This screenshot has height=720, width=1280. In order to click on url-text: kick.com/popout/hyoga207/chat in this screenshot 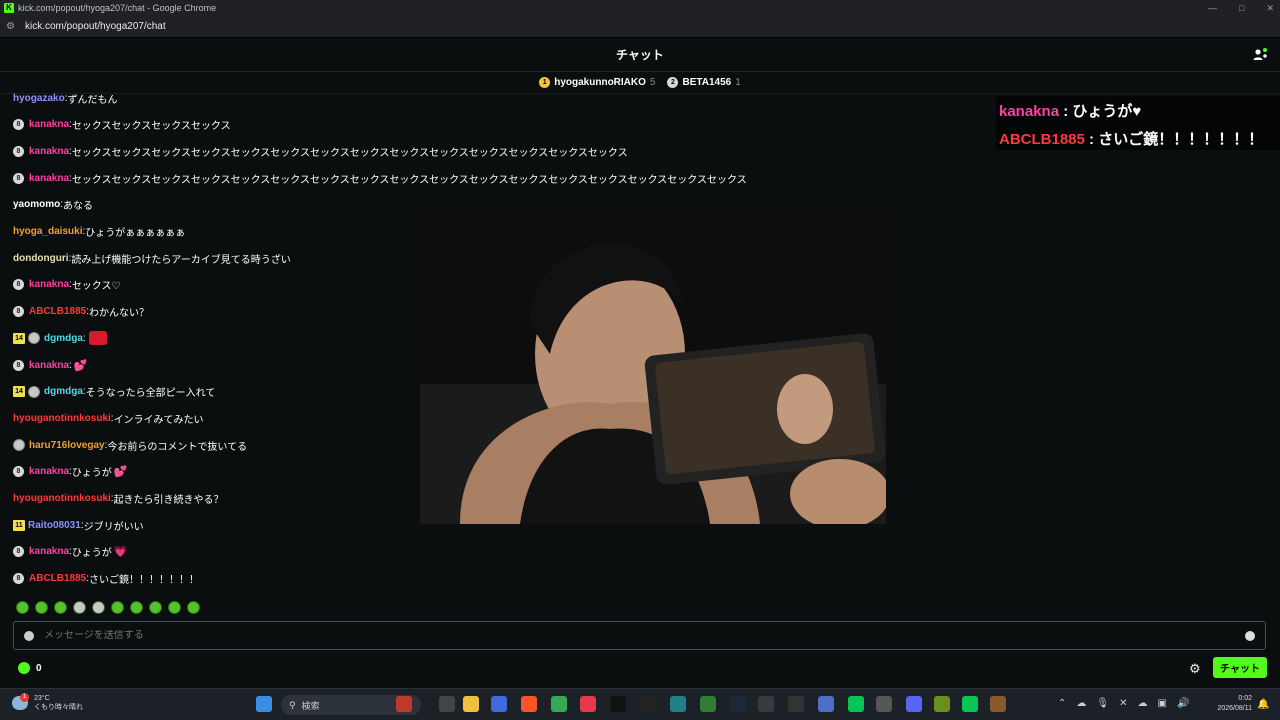, I will do `click(95, 26)`.